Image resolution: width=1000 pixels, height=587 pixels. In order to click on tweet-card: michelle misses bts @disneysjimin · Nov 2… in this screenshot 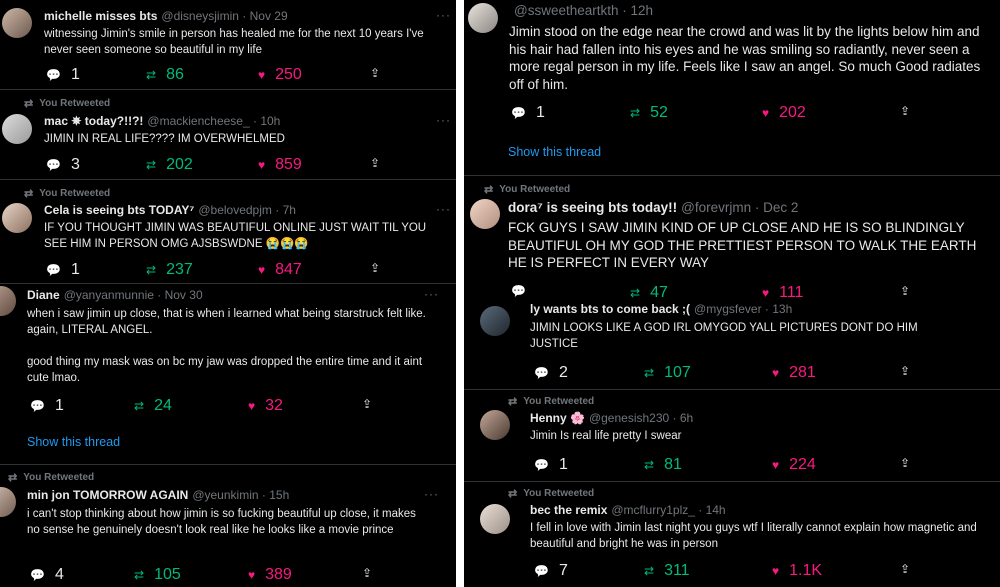, I will do `click(228, 45)`.